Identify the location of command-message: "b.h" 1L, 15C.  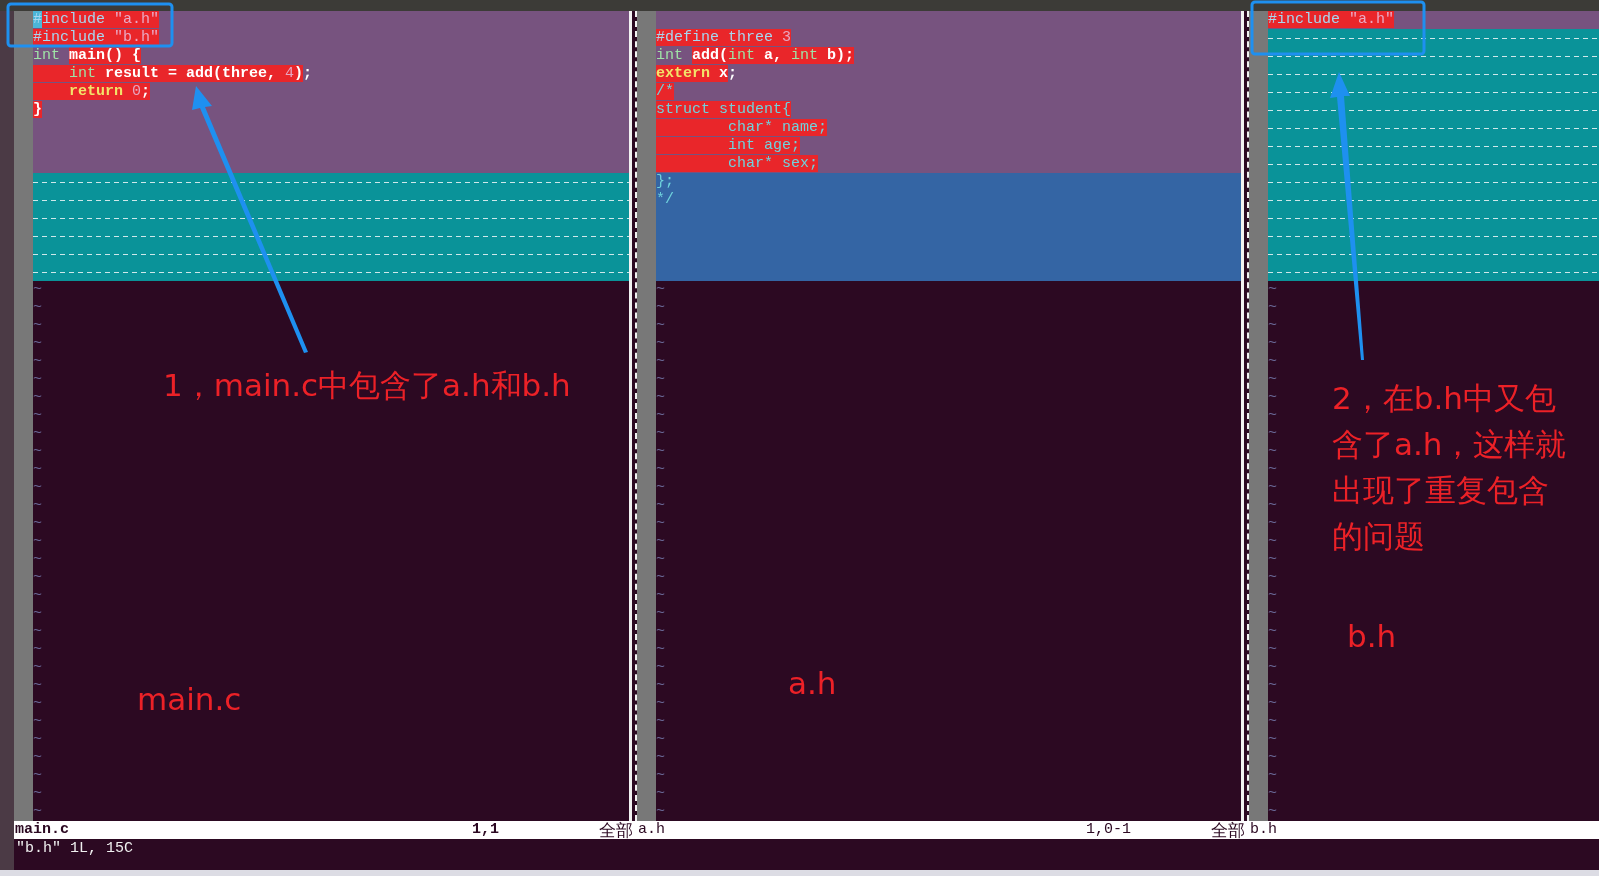
(75, 848).